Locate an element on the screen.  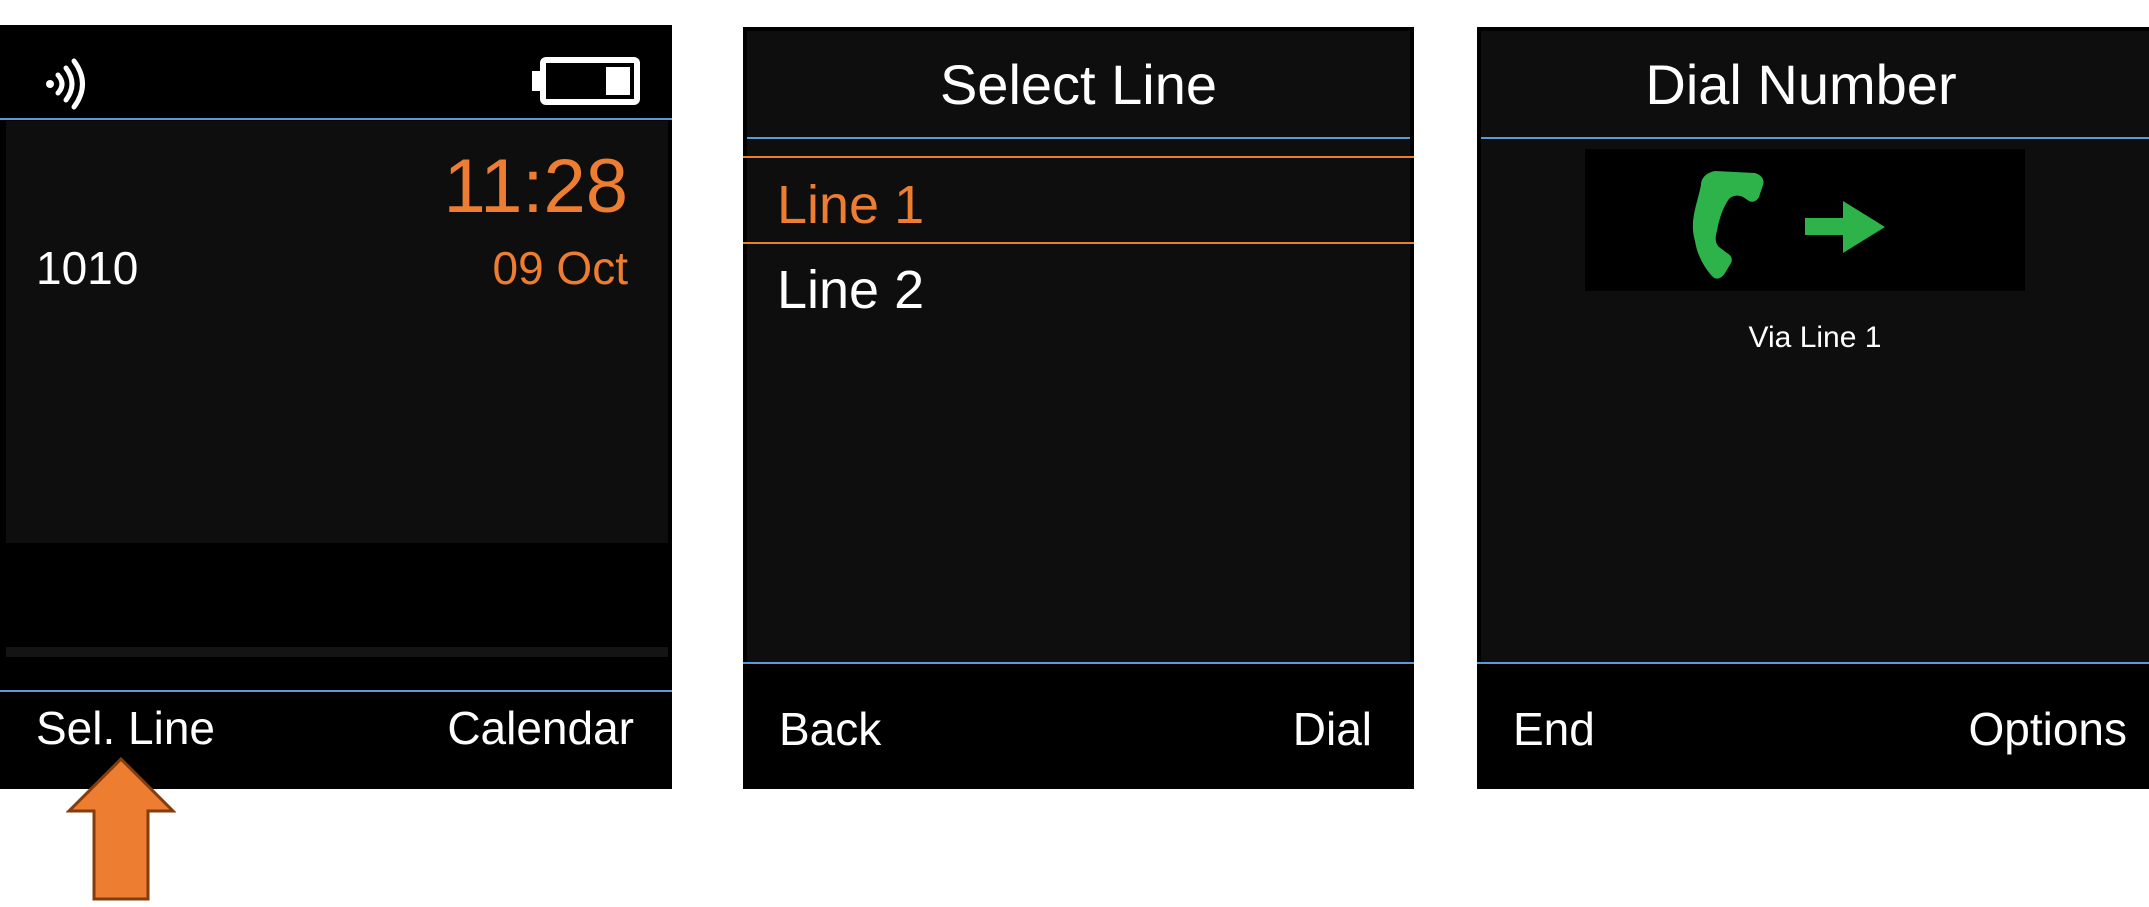
page-title: Select Line is located at coordinates (1078, 84).